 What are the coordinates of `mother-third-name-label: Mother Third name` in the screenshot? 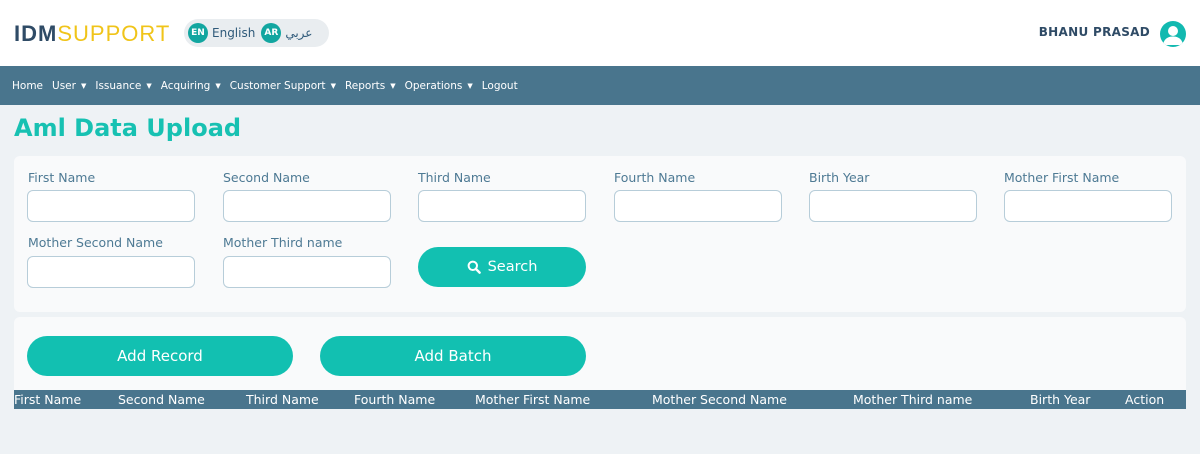 It's located at (283, 242).